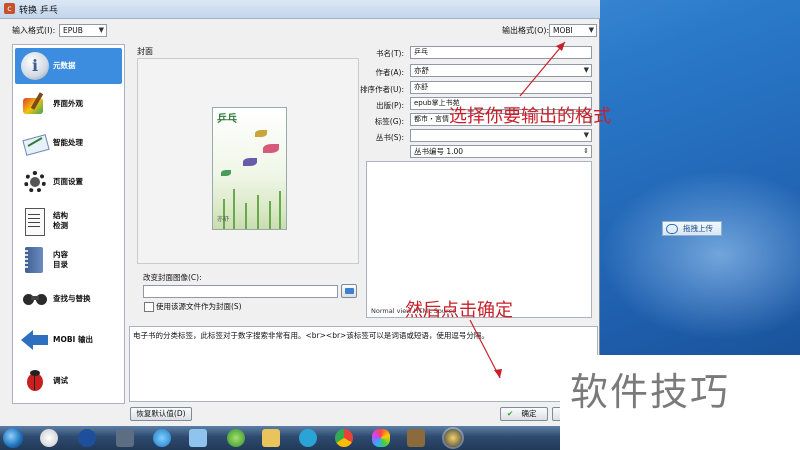  Describe the element at coordinates (389, 121) in the screenshot. I see `tags-label: 标签(G):` at that location.